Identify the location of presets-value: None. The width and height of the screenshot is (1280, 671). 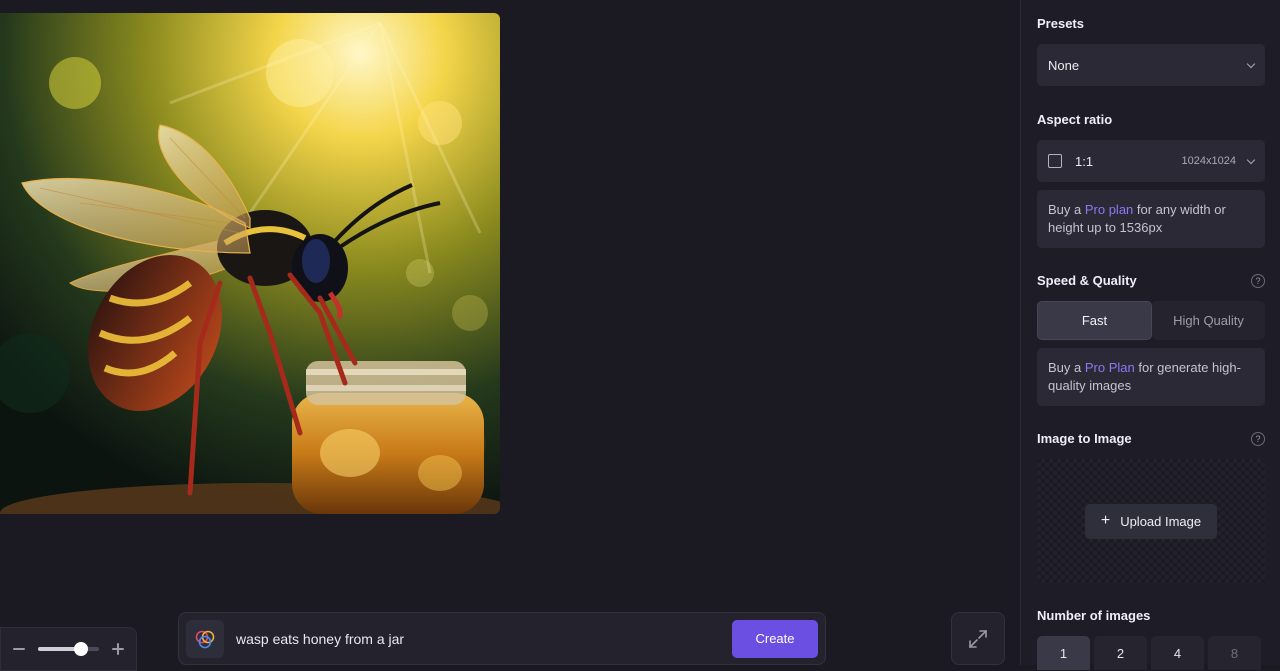
(1064, 65).